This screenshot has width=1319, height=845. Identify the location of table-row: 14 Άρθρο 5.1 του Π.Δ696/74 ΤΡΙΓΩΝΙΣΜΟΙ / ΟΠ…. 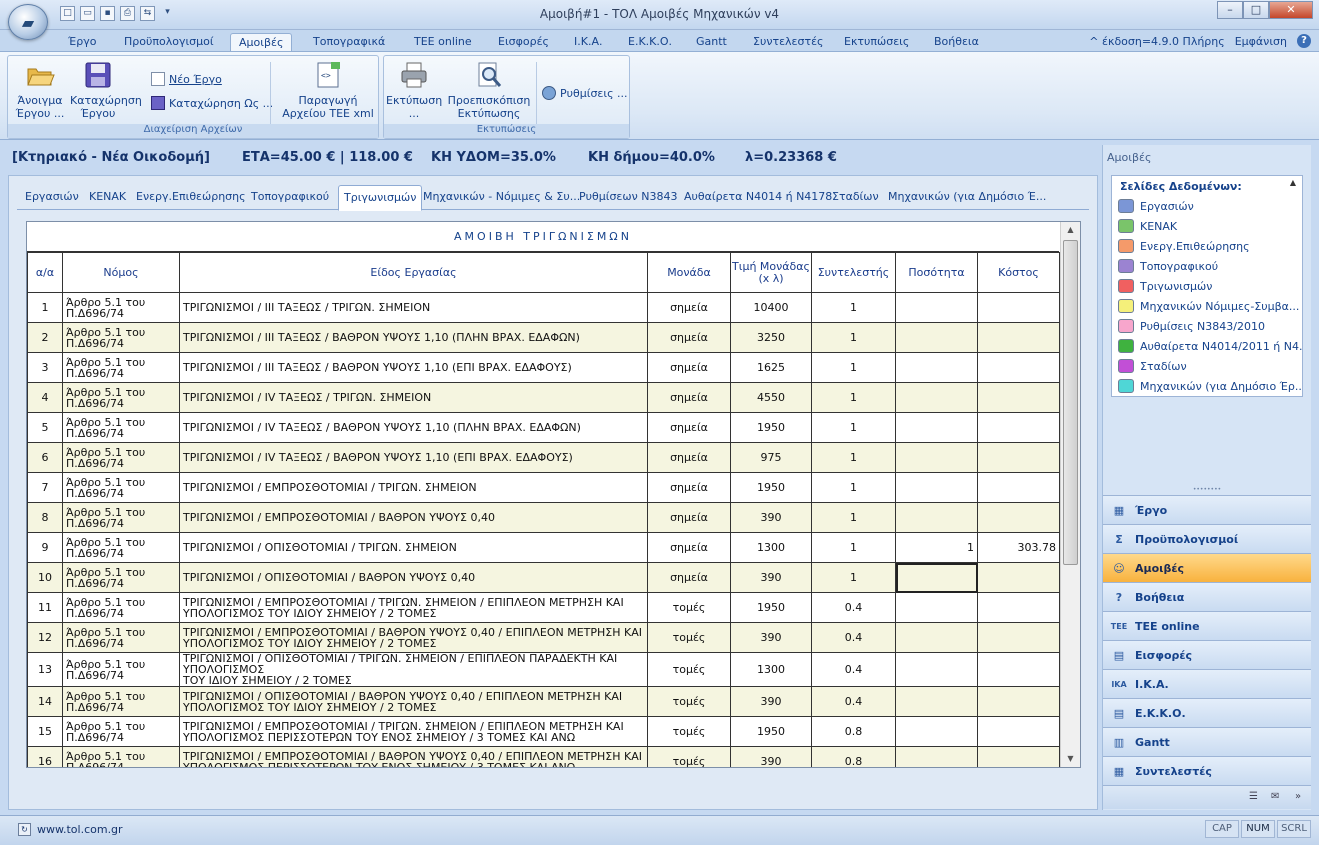
(543, 701).